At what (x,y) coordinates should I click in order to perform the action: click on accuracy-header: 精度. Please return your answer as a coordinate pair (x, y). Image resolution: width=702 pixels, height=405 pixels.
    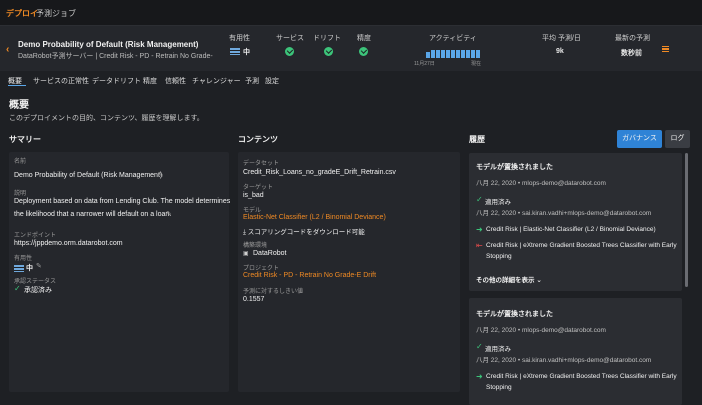
    Looking at the image, I should click on (364, 38).